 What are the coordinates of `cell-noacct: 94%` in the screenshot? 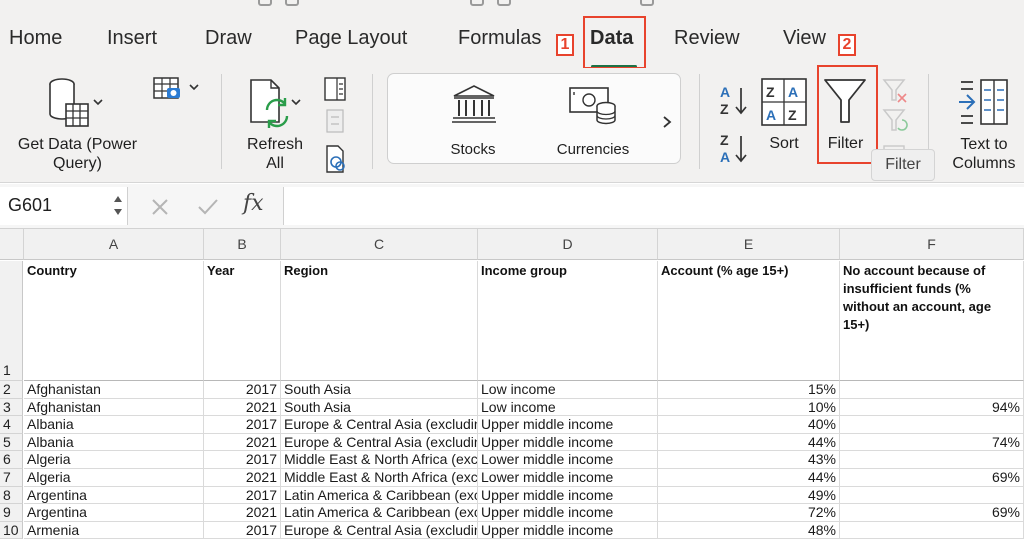 It's located at (932, 407).